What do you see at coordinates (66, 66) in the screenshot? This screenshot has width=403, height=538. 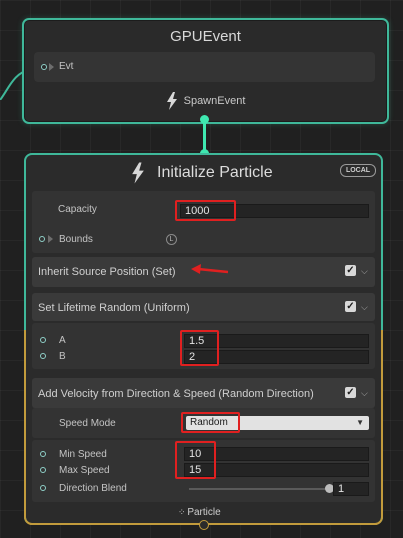 I see `evt-port-label: Evt` at bounding box center [66, 66].